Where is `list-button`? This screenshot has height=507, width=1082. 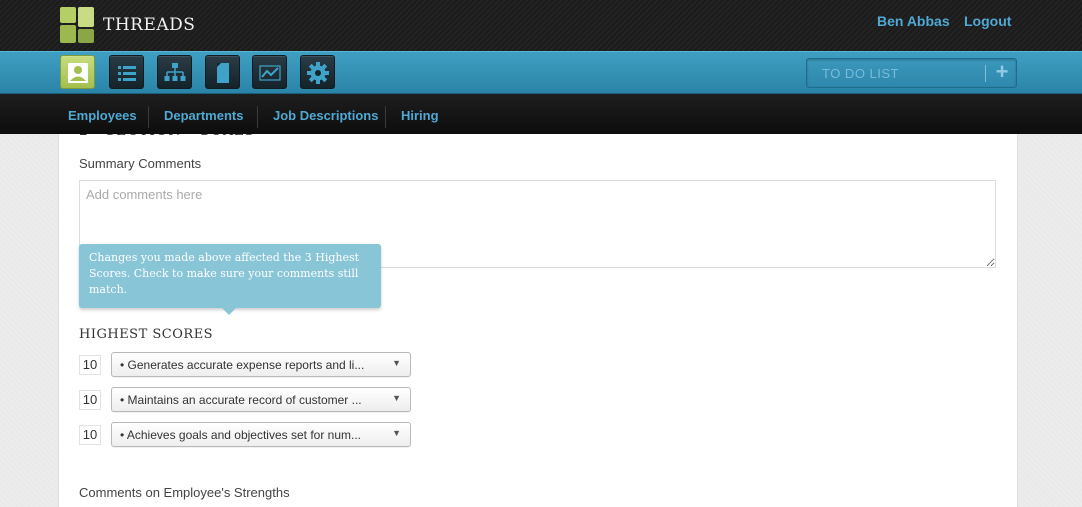
list-button is located at coordinates (126, 72).